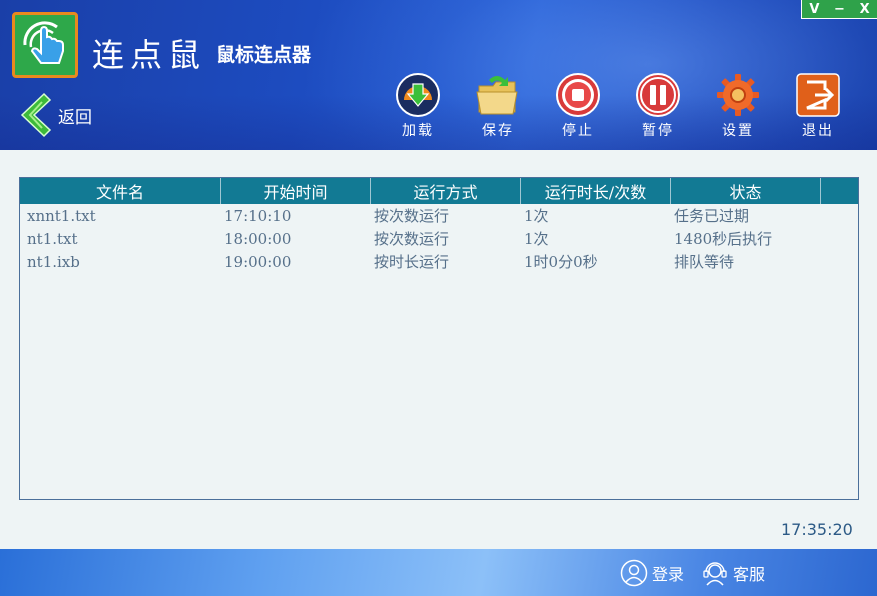  What do you see at coordinates (418, 95) in the screenshot?
I see `load-icon` at bounding box center [418, 95].